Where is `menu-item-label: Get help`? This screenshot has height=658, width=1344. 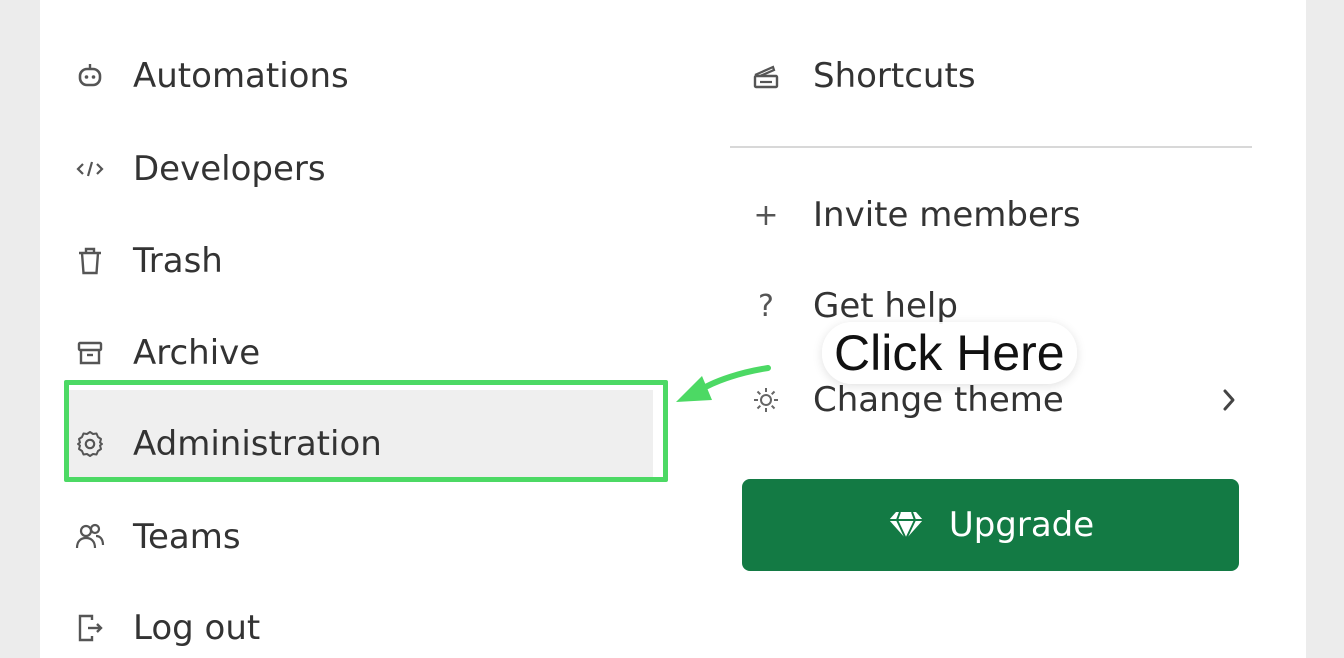 menu-item-label: Get help is located at coordinates (885, 306).